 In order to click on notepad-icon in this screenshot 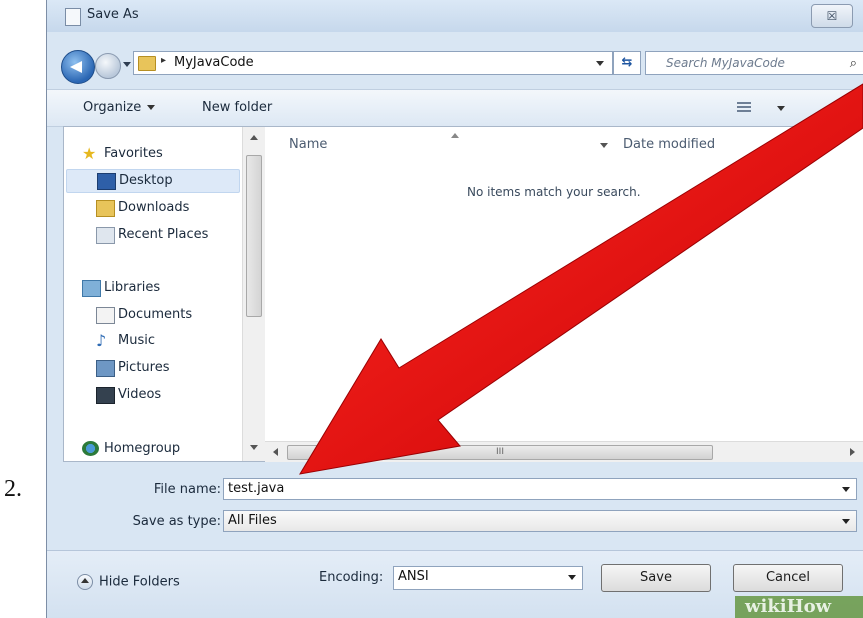, I will do `click(73, 17)`.